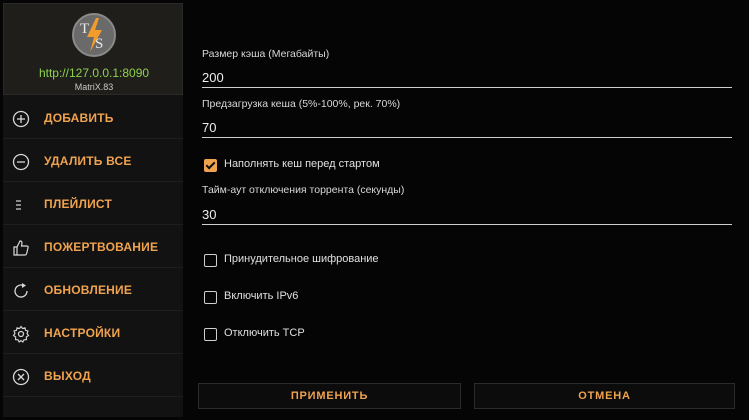 The width and height of the screenshot is (749, 420). I want to click on gear-icon, so click(21, 334).